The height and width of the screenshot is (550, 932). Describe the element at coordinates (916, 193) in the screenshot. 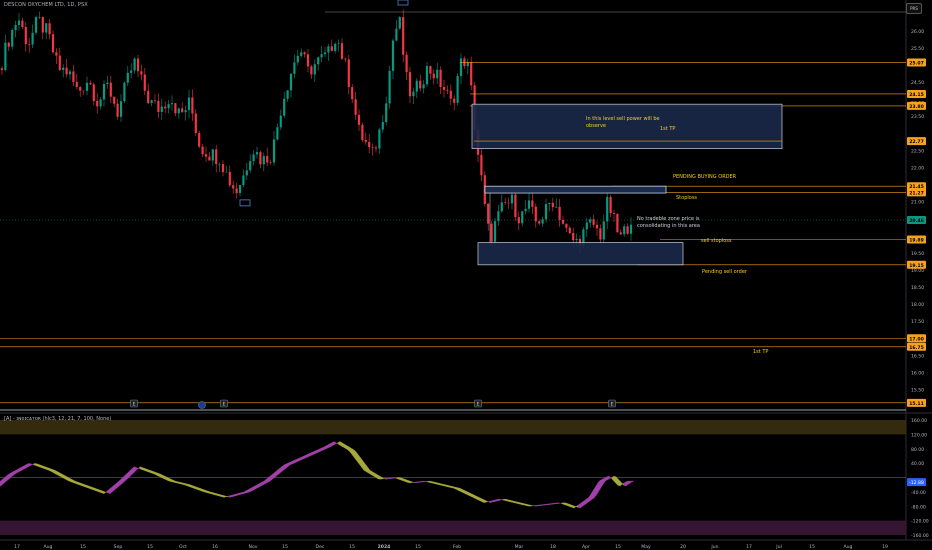

I see `price-badge-label: 21.27` at that location.